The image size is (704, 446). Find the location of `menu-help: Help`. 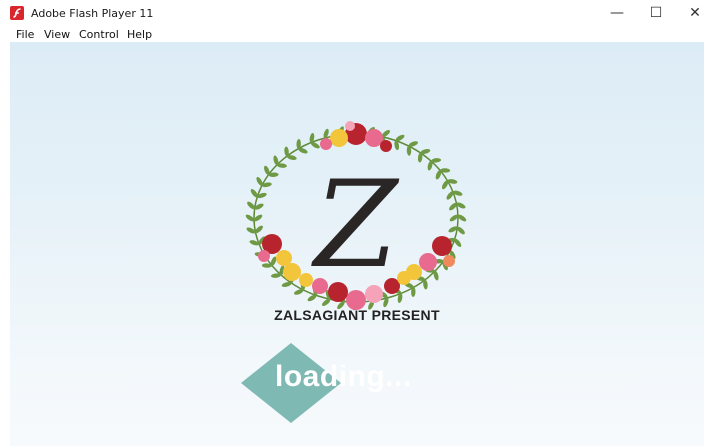

menu-help: Help is located at coordinates (139, 34).